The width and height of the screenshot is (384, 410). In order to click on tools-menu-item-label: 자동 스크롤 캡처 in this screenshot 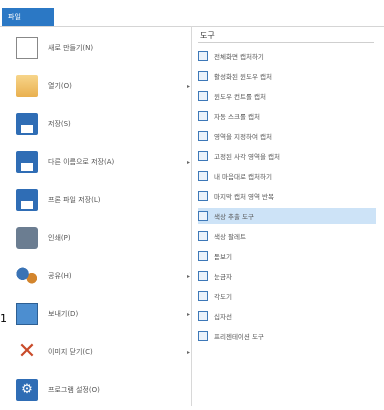, I will do `click(237, 117)`.